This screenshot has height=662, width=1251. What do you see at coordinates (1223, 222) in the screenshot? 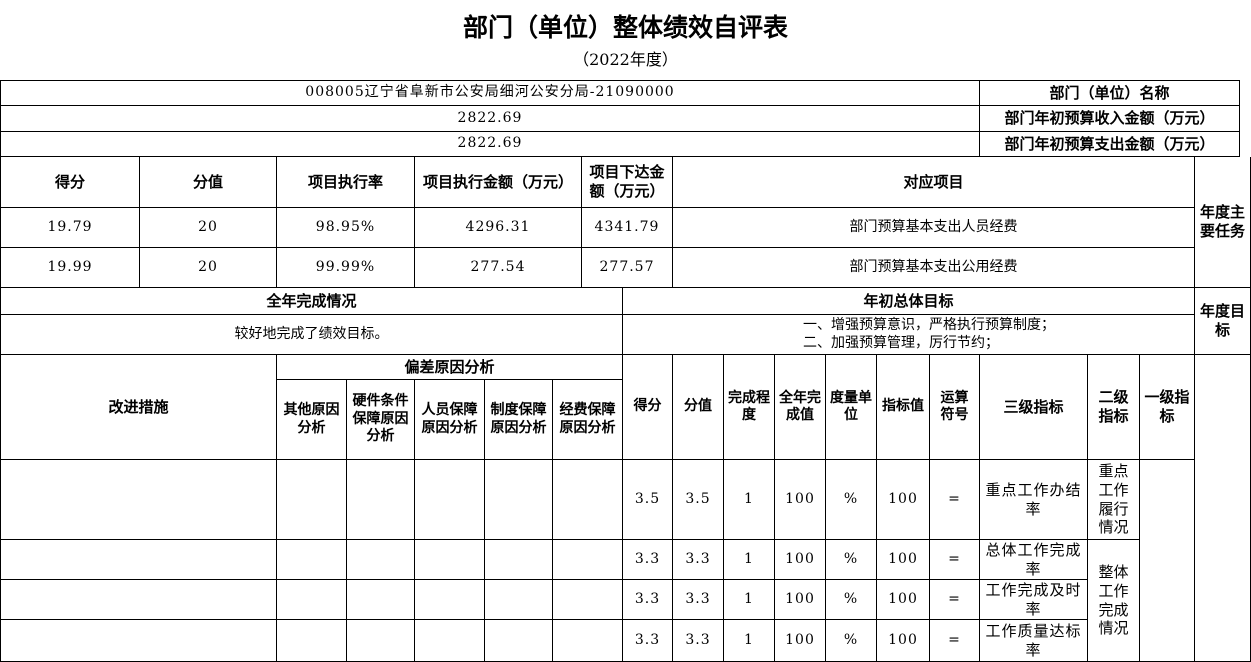
I see `tasks-section-label: 年度主要任务` at bounding box center [1223, 222].